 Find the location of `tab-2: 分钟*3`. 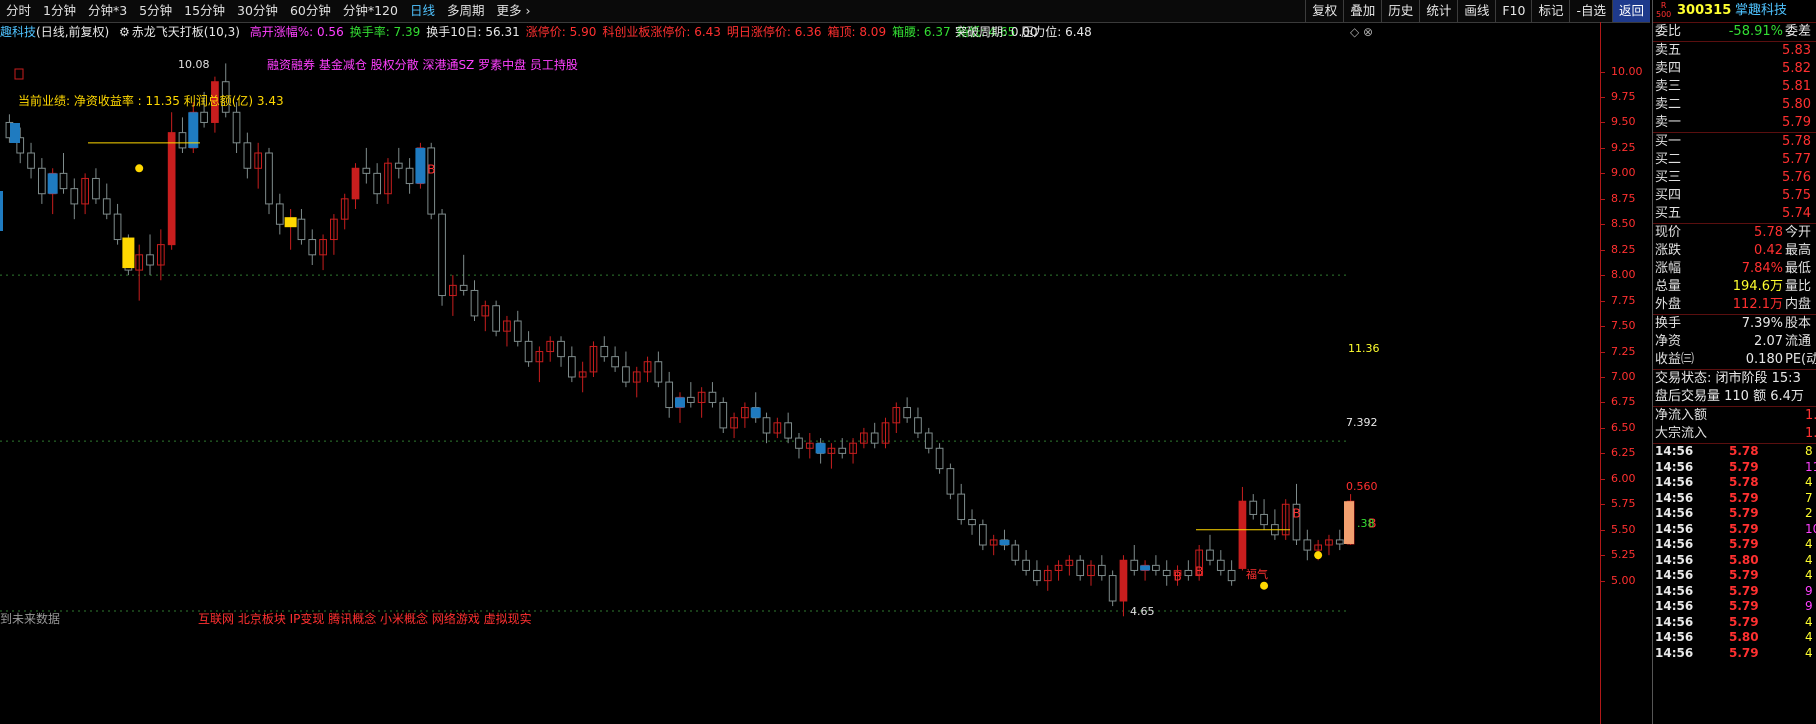

tab-2: 分钟*3 is located at coordinates (107, 11).